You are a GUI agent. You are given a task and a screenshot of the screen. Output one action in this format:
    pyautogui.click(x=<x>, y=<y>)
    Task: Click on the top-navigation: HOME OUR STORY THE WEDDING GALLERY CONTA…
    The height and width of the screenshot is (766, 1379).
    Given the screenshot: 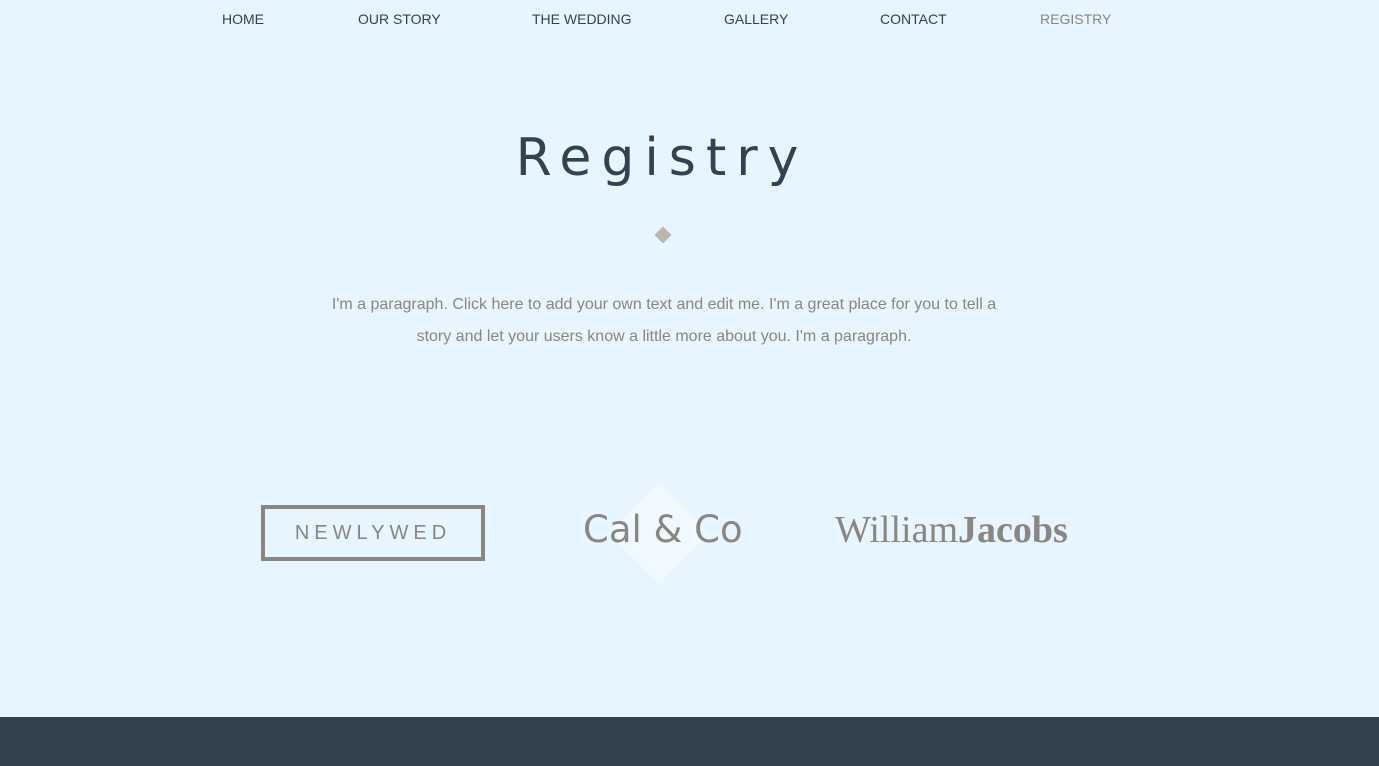 What is the action you would take?
    pyautogui.click(x=689, y=19)
    